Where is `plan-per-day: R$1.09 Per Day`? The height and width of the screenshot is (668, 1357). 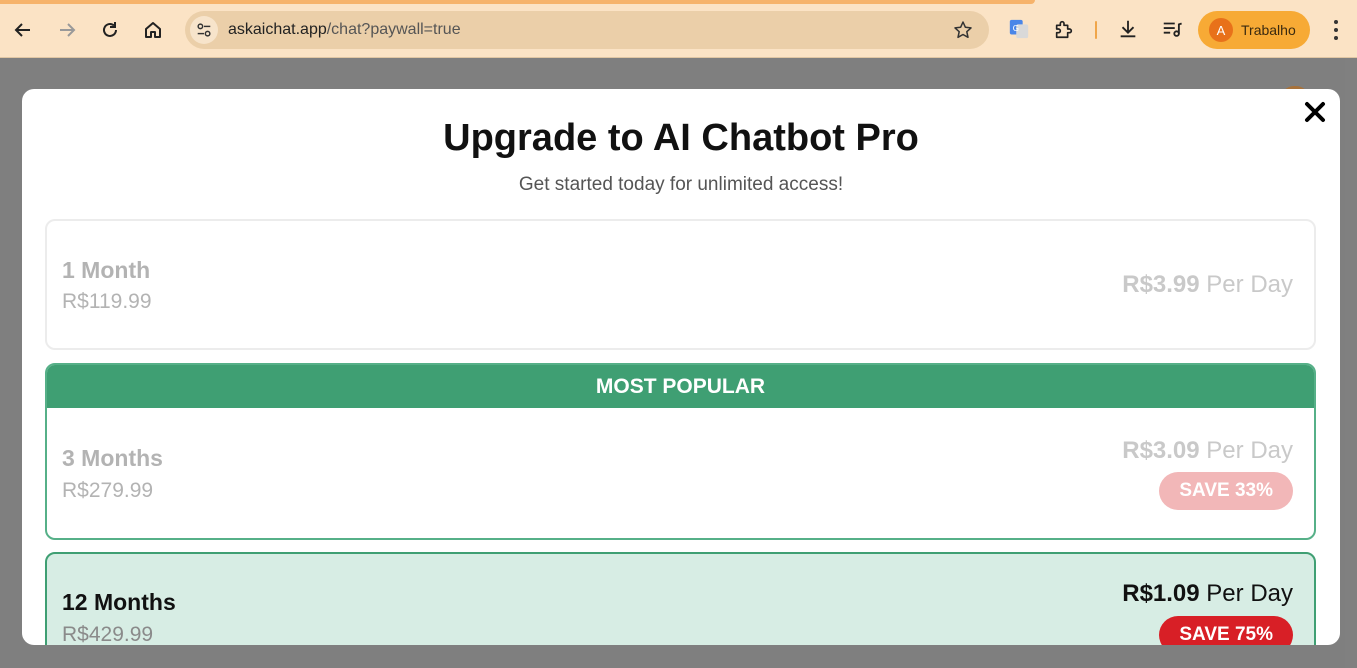 plan-per-day: R$1.09 Per Day is located at coordinates (1207, 594).